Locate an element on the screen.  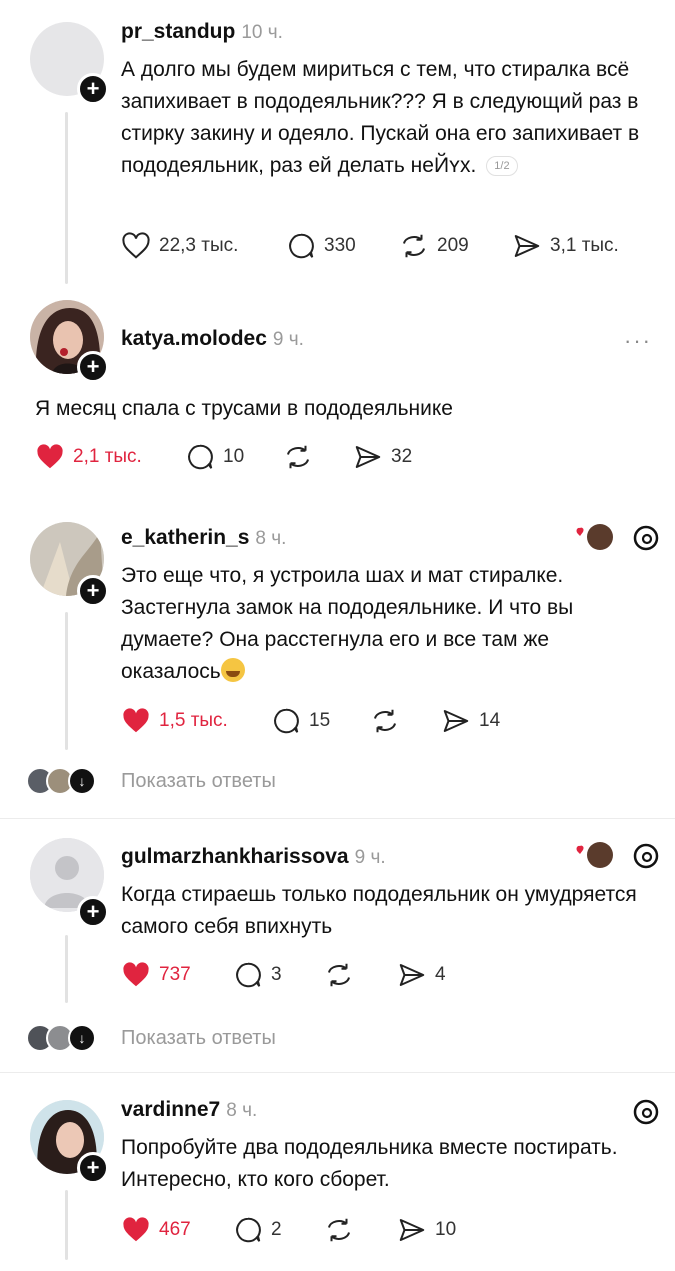
repost-button: 209 is located at coordinates (434, 246).